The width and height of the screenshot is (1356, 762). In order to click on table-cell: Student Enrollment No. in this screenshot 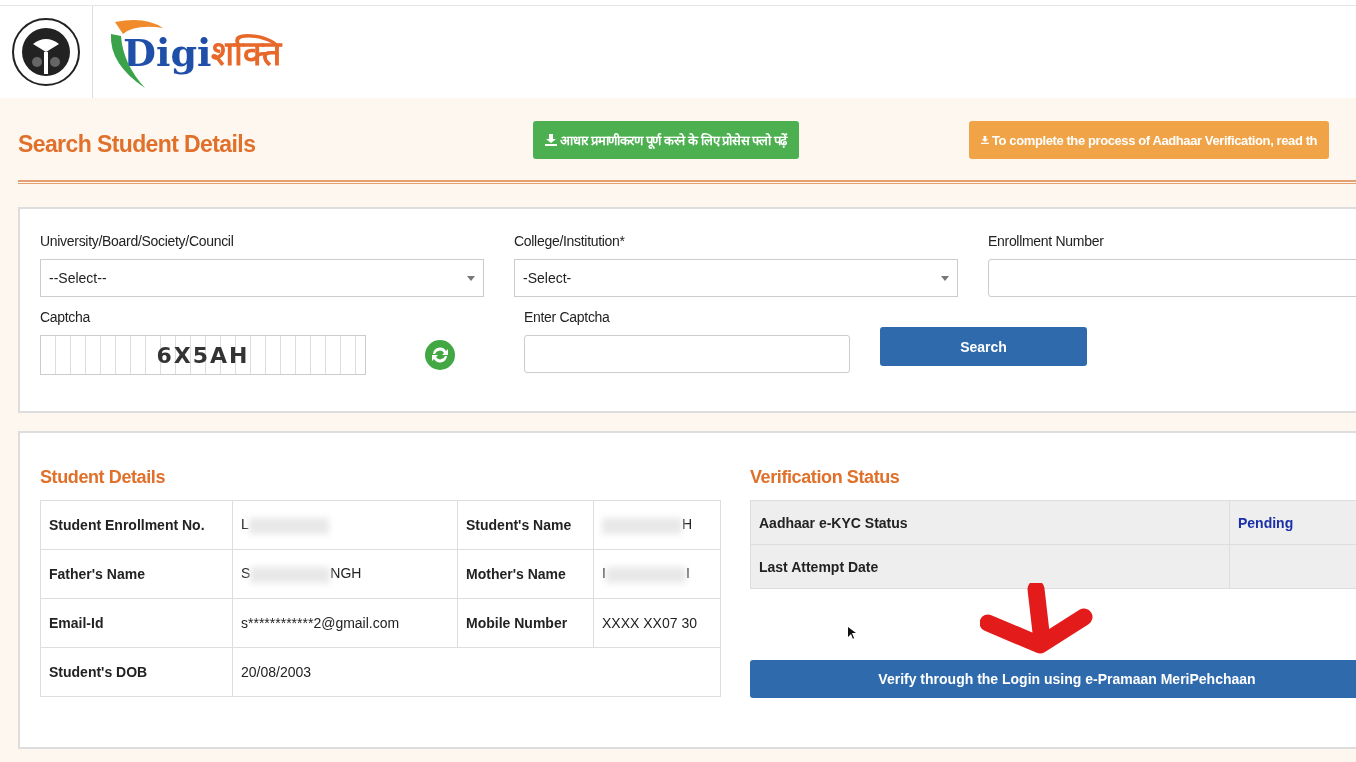, I will do `click(136, 525)`.